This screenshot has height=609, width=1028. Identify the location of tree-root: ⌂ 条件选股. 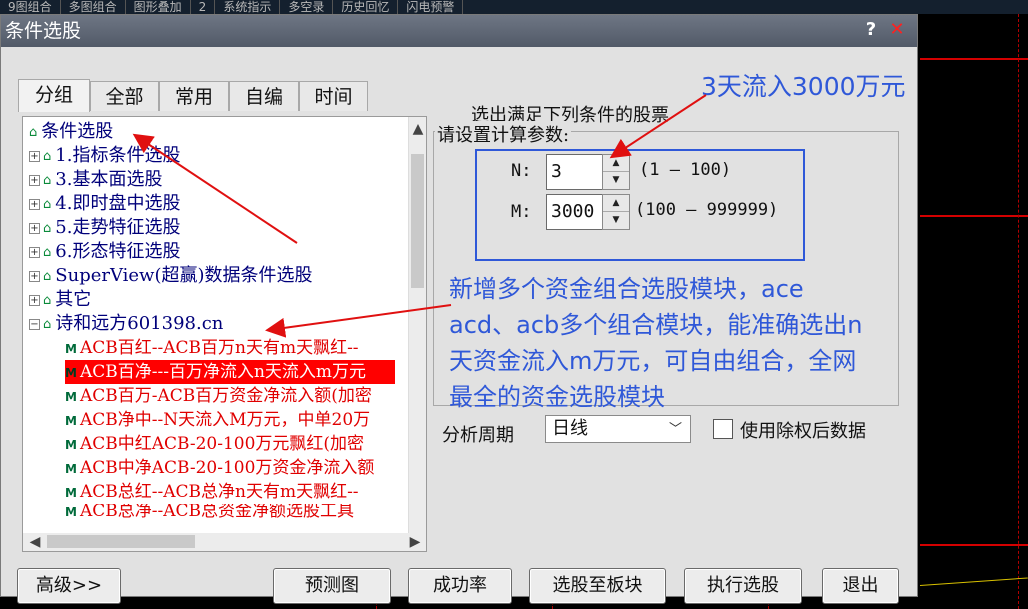
(71, 132).